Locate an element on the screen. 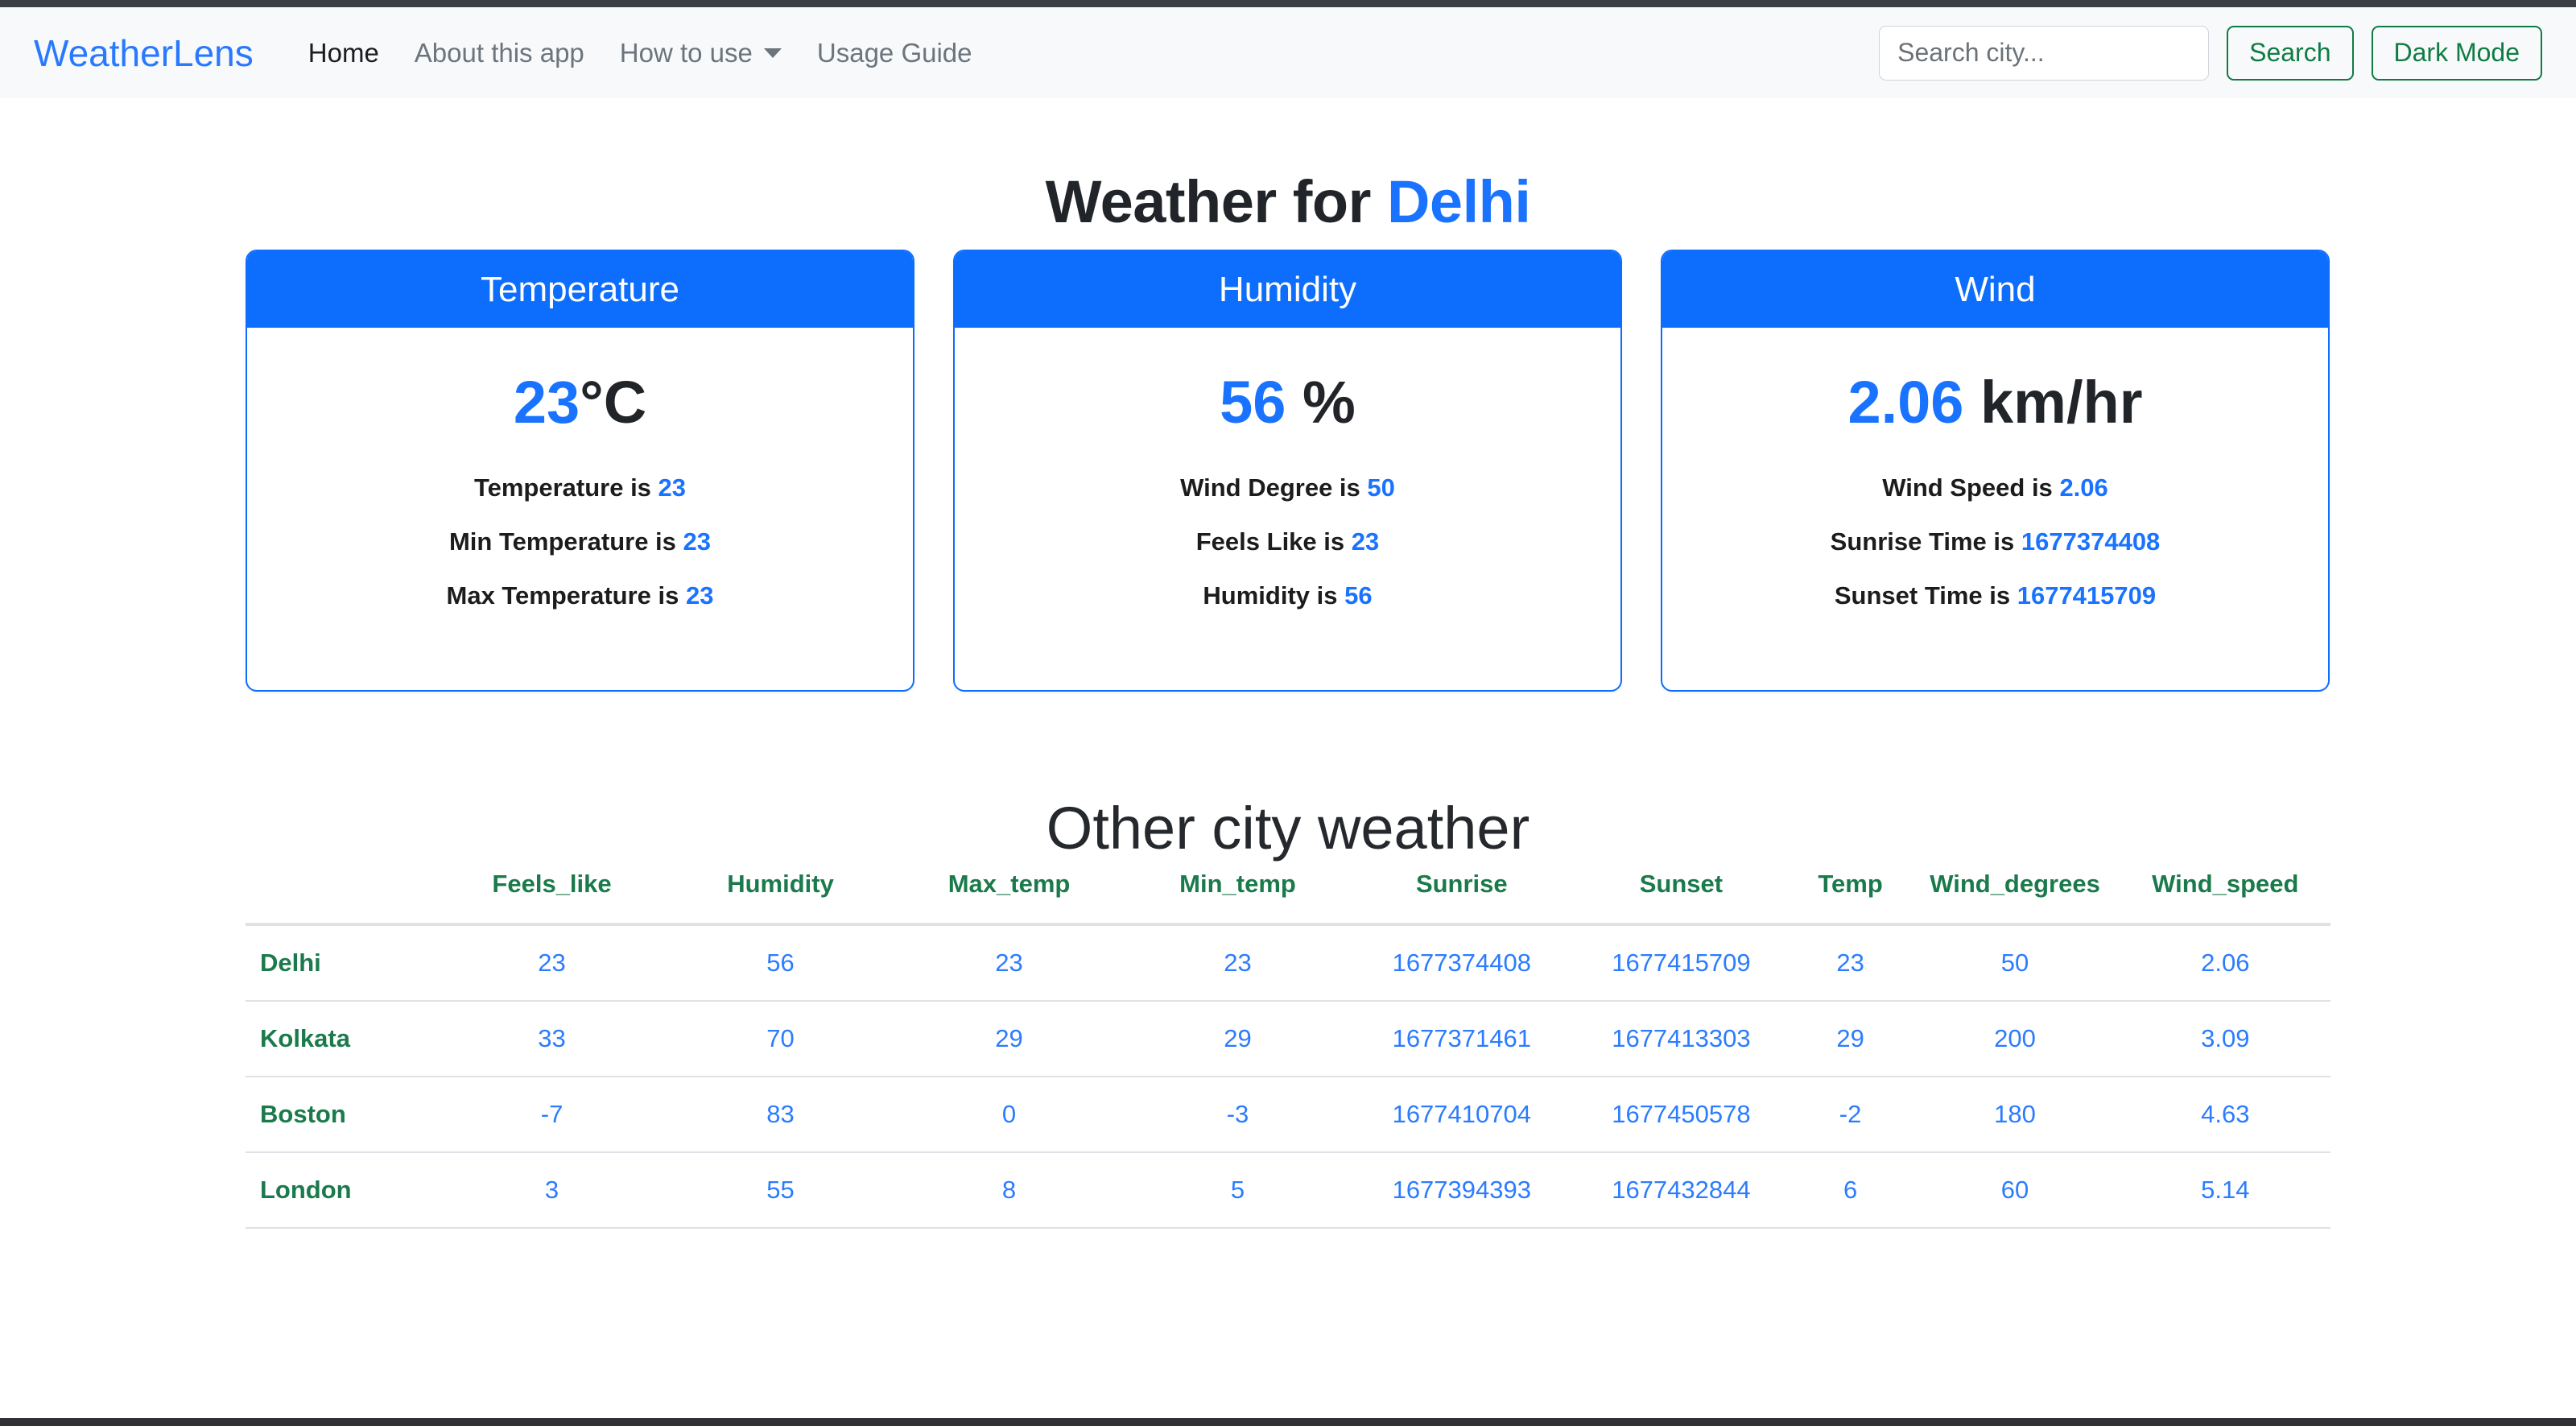  table-cell-min-temp: 29 is located at coordinates (1237, 1039).